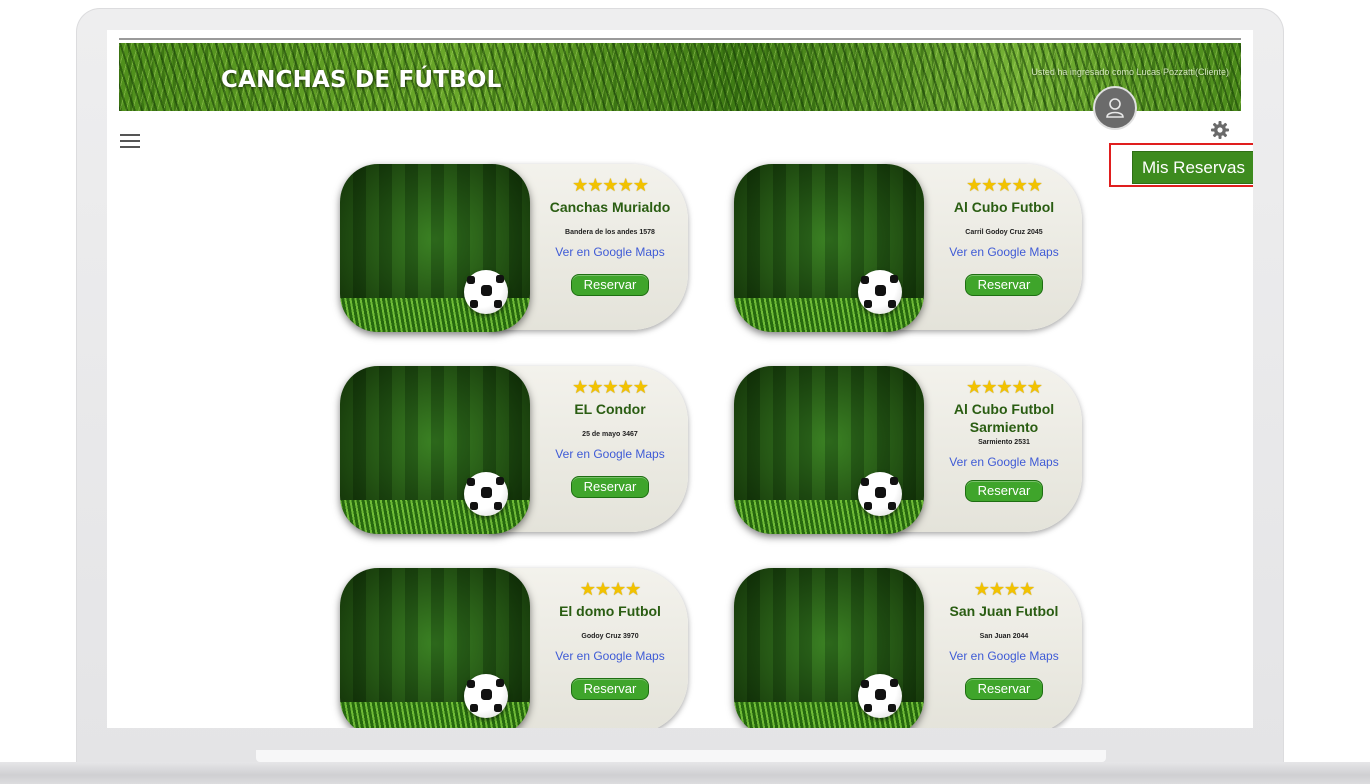  What do you see at coordinates (680, 39) in the screenshot?
I see `top-divider` at bounding box center [680, 39].